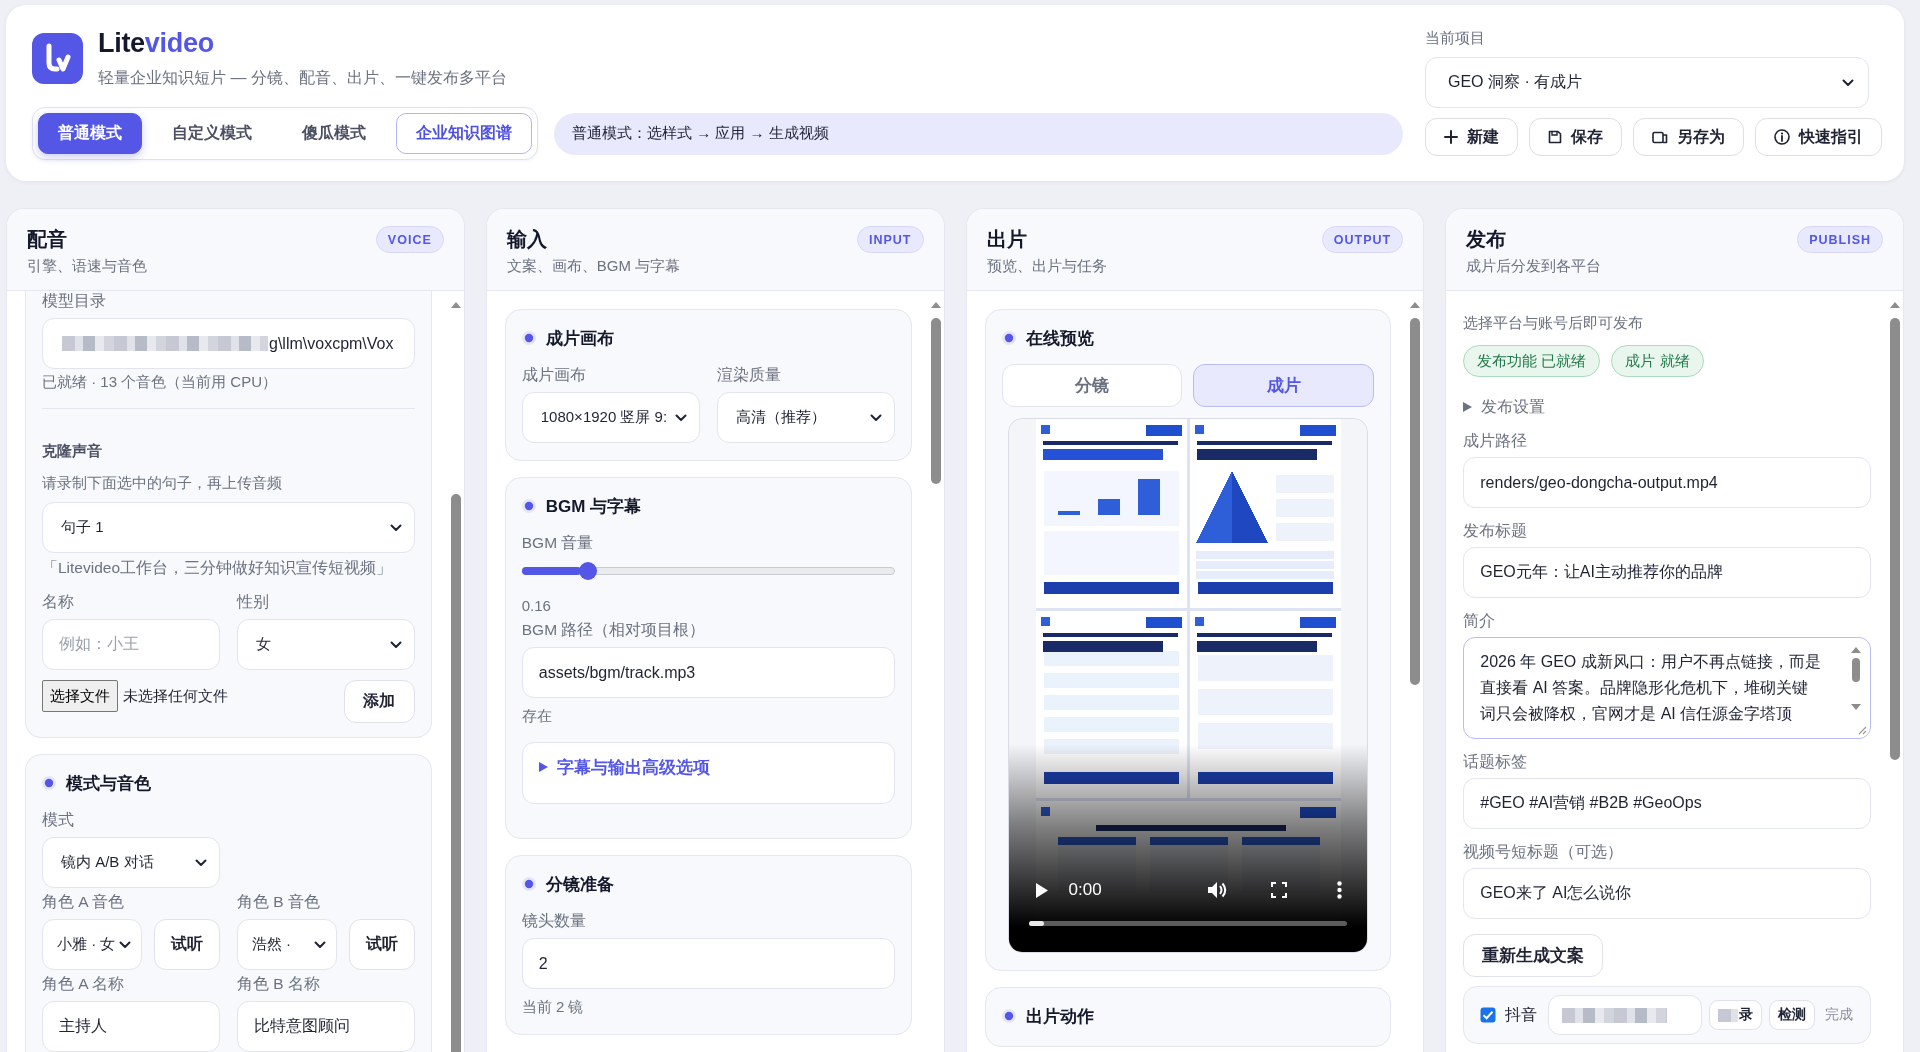  Describe the element at coordinates (1647, 82) in the screenshot. I see `dropdown: GEO 洞察 · 有成片` at that location.